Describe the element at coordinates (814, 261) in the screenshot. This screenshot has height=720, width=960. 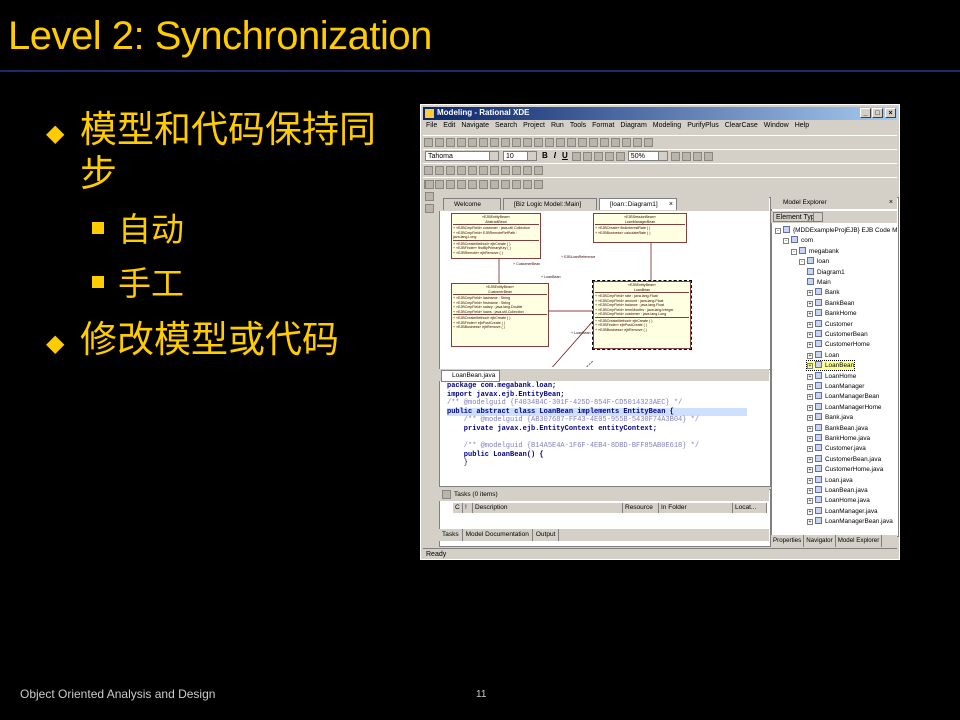
I see `tree-item: - loan` at that location.